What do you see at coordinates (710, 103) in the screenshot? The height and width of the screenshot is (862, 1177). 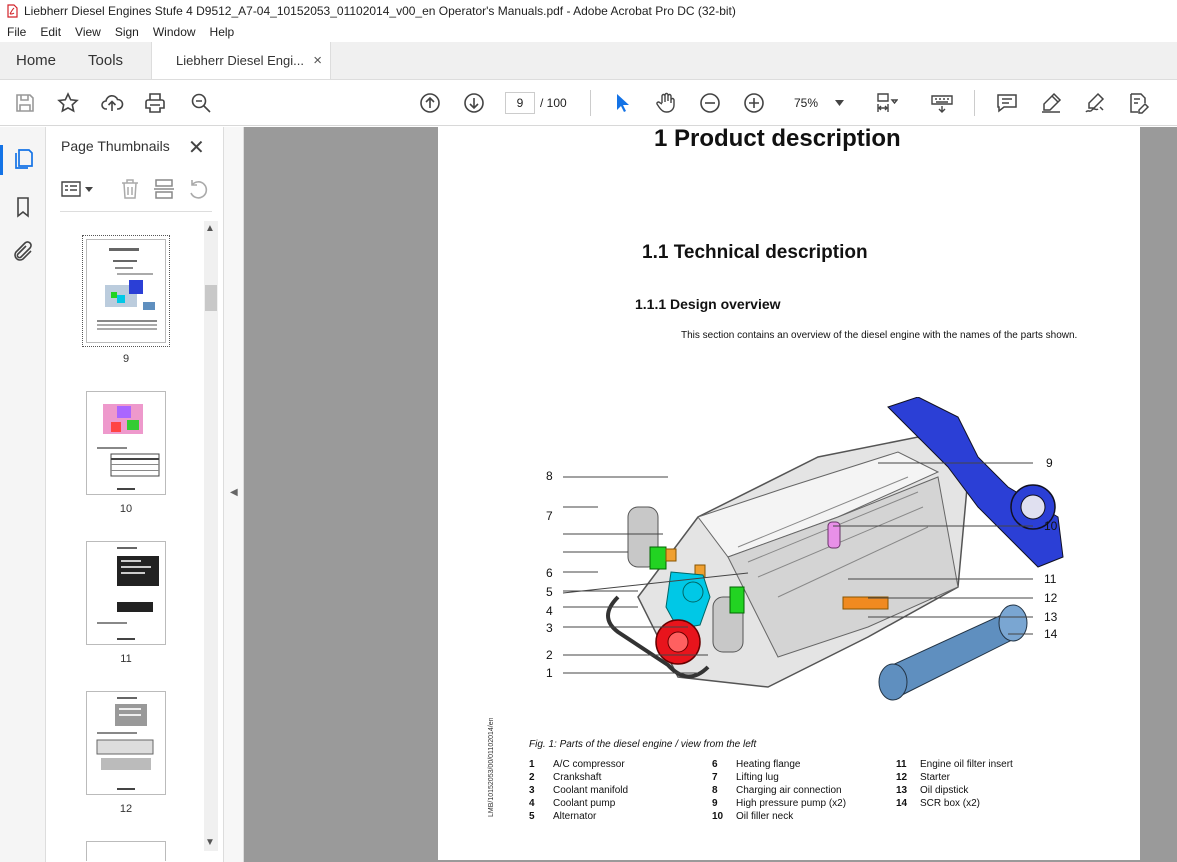 I see `zoom-out-icon` at bounding box center [710, 103].